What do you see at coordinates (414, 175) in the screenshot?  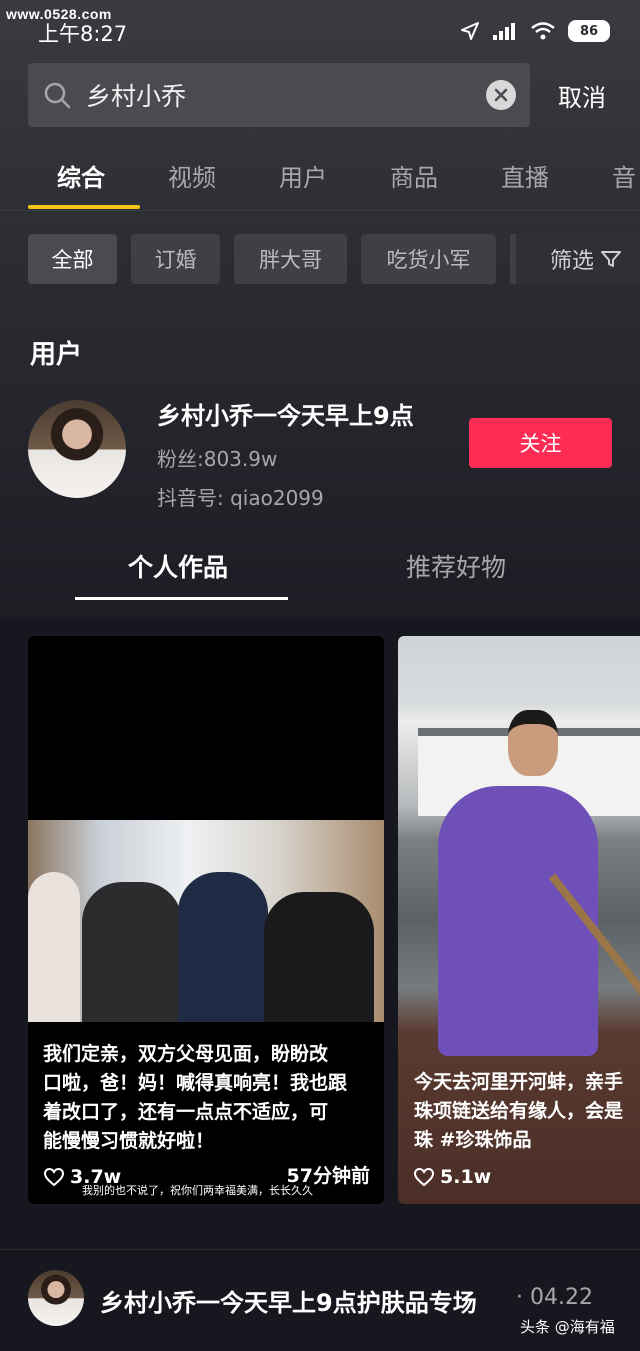 I see `tab-goods: 商品` at bounding box center [414, 175].